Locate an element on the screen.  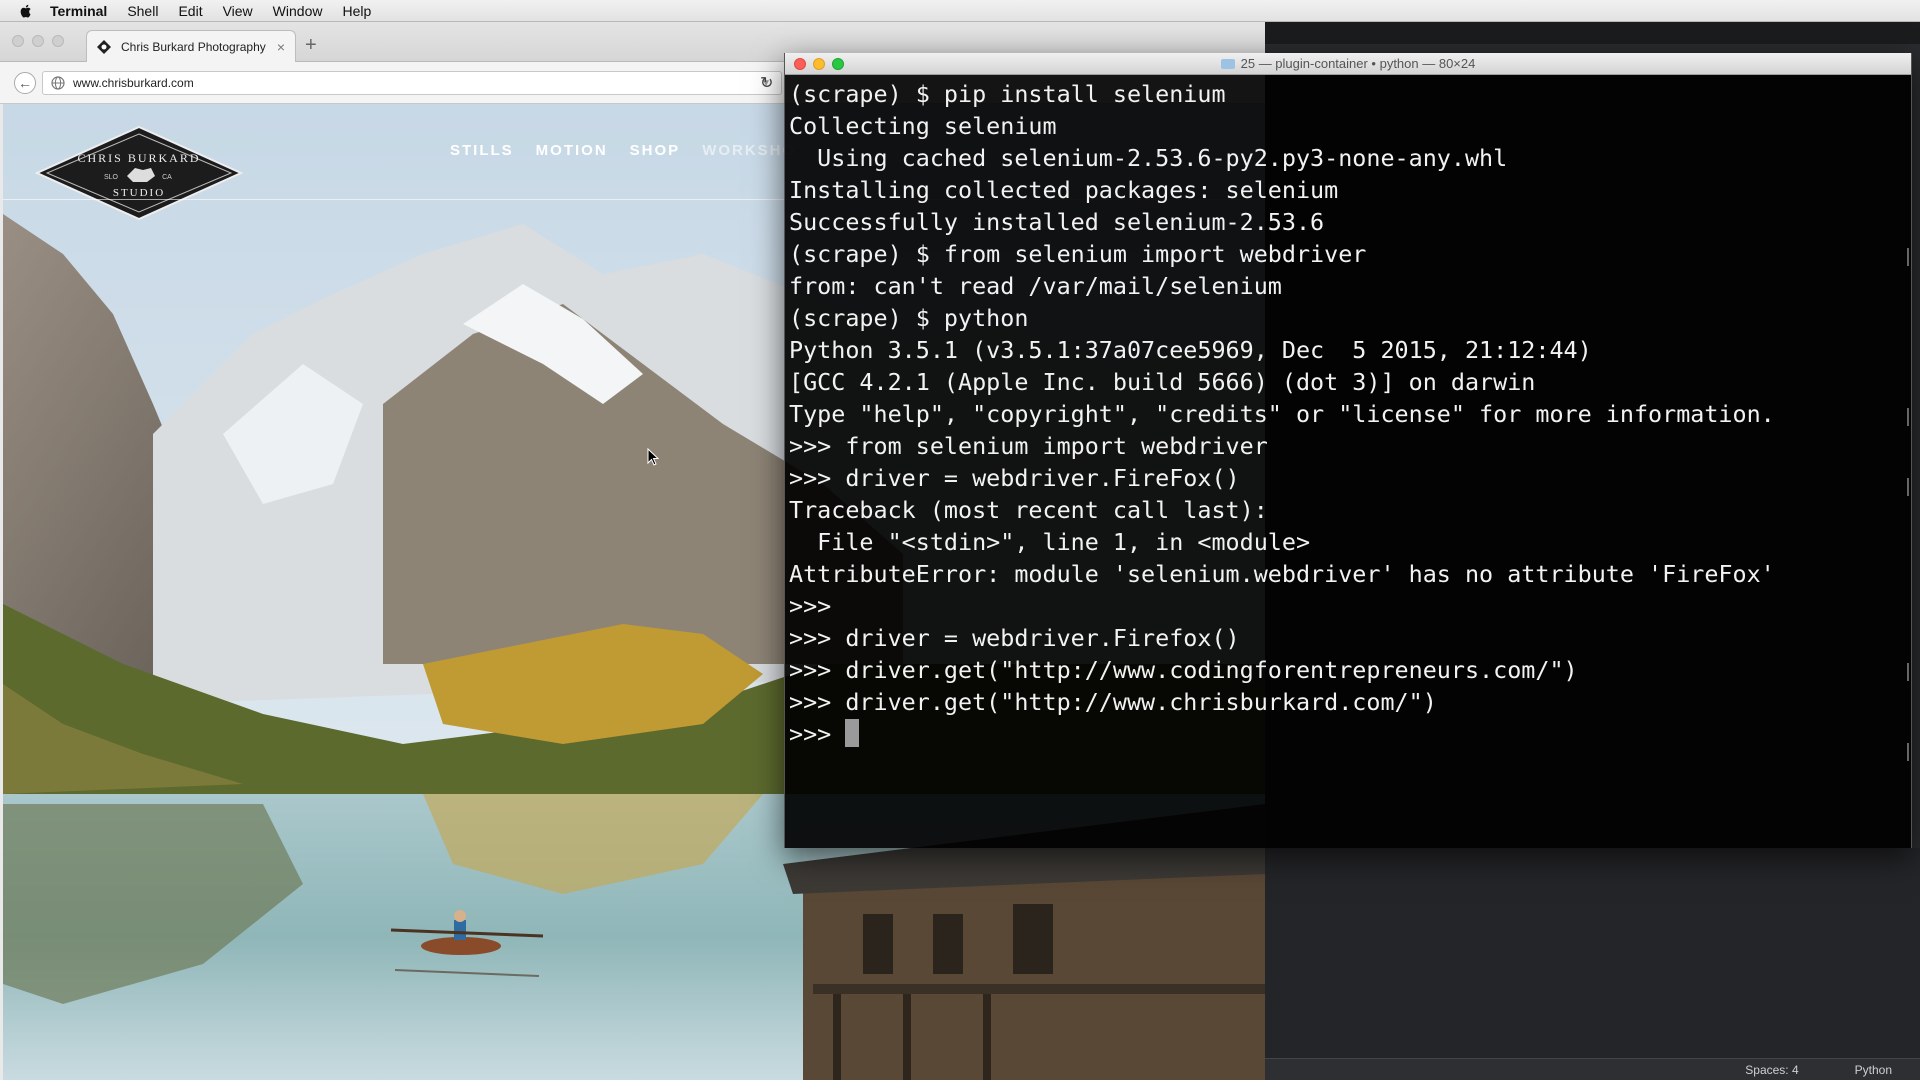
terminal-title: 25 — plugin-container • python — 80×24 is located at coordinates (1358, 63).